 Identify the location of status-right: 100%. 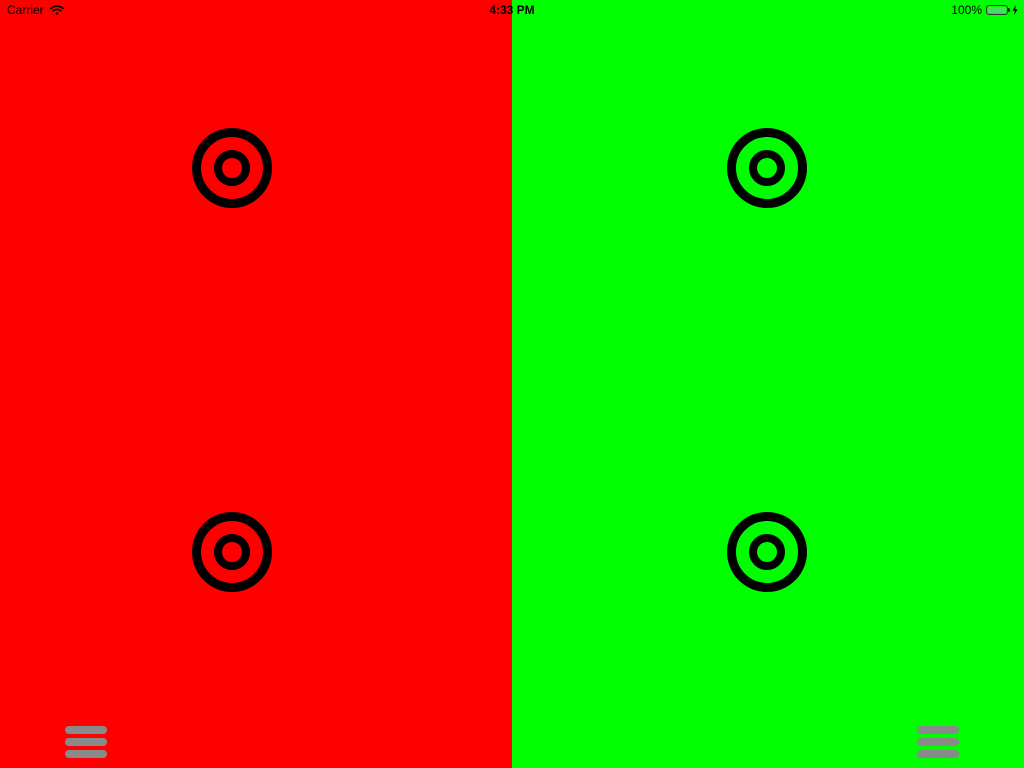
(984, 10).